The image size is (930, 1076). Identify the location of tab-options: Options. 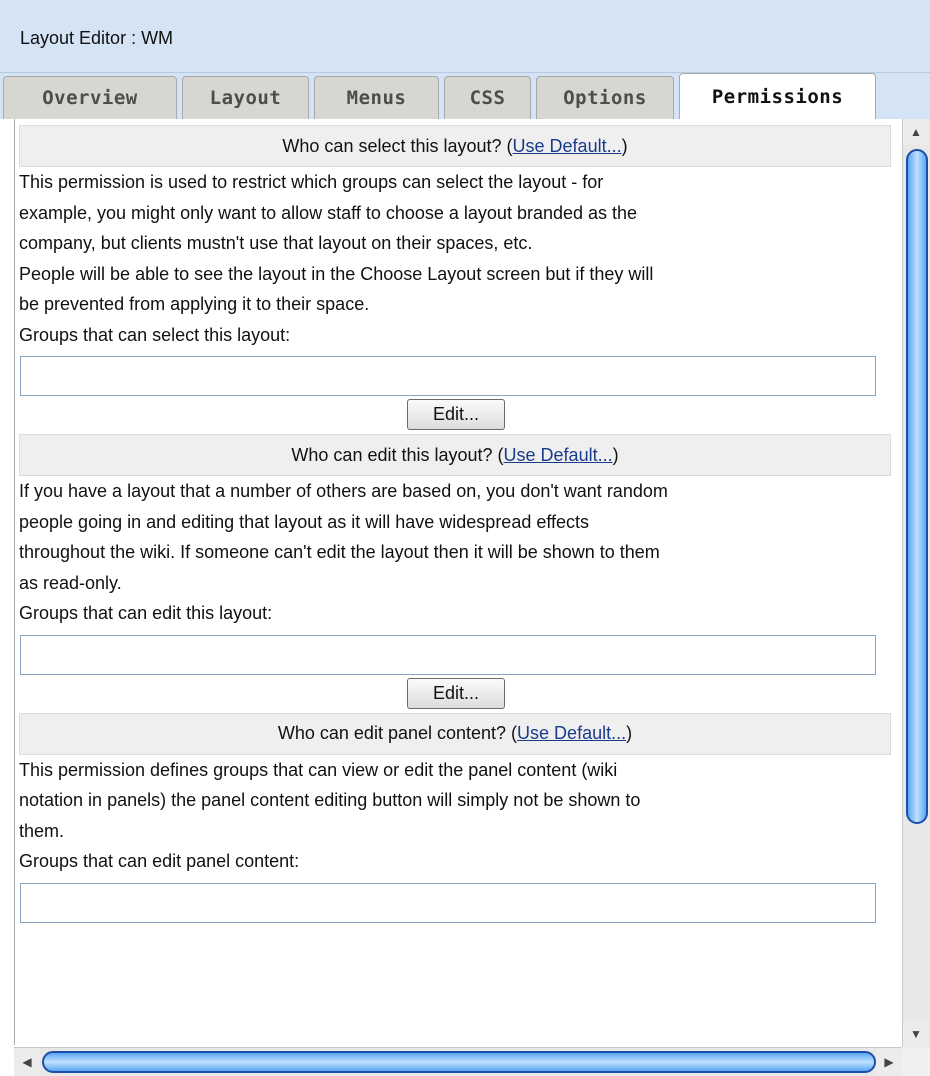
(605, 97).